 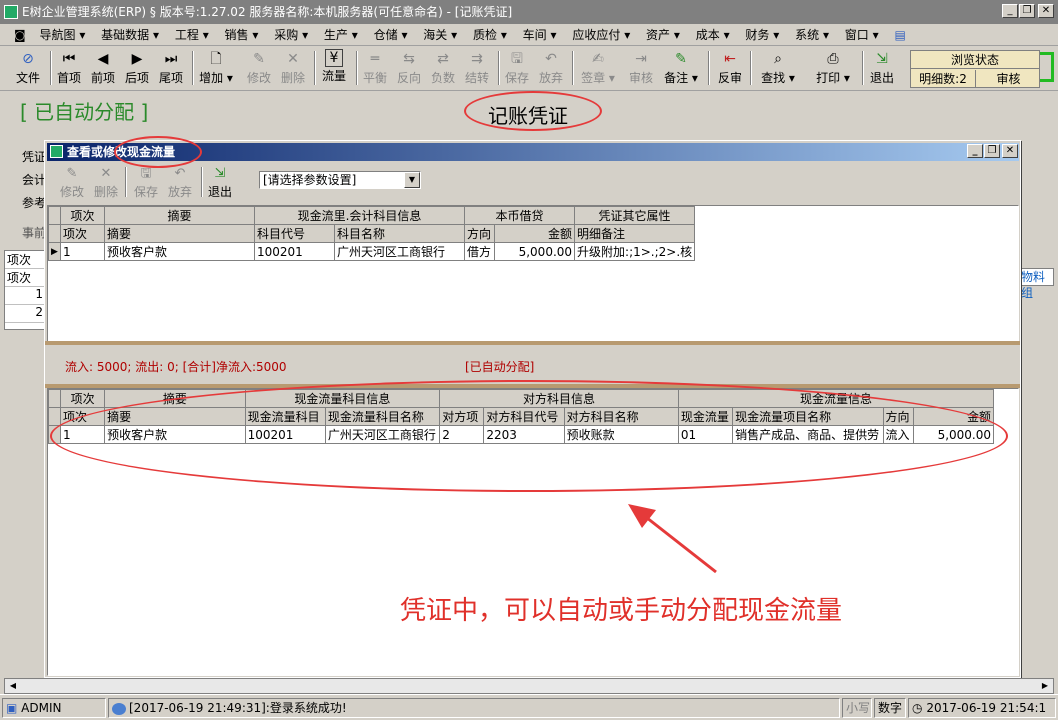 What do you see at coordinates (899, 35) in the screenshot?
I see `menu-extra-icon: ▤` at bounding box center [899, 35].